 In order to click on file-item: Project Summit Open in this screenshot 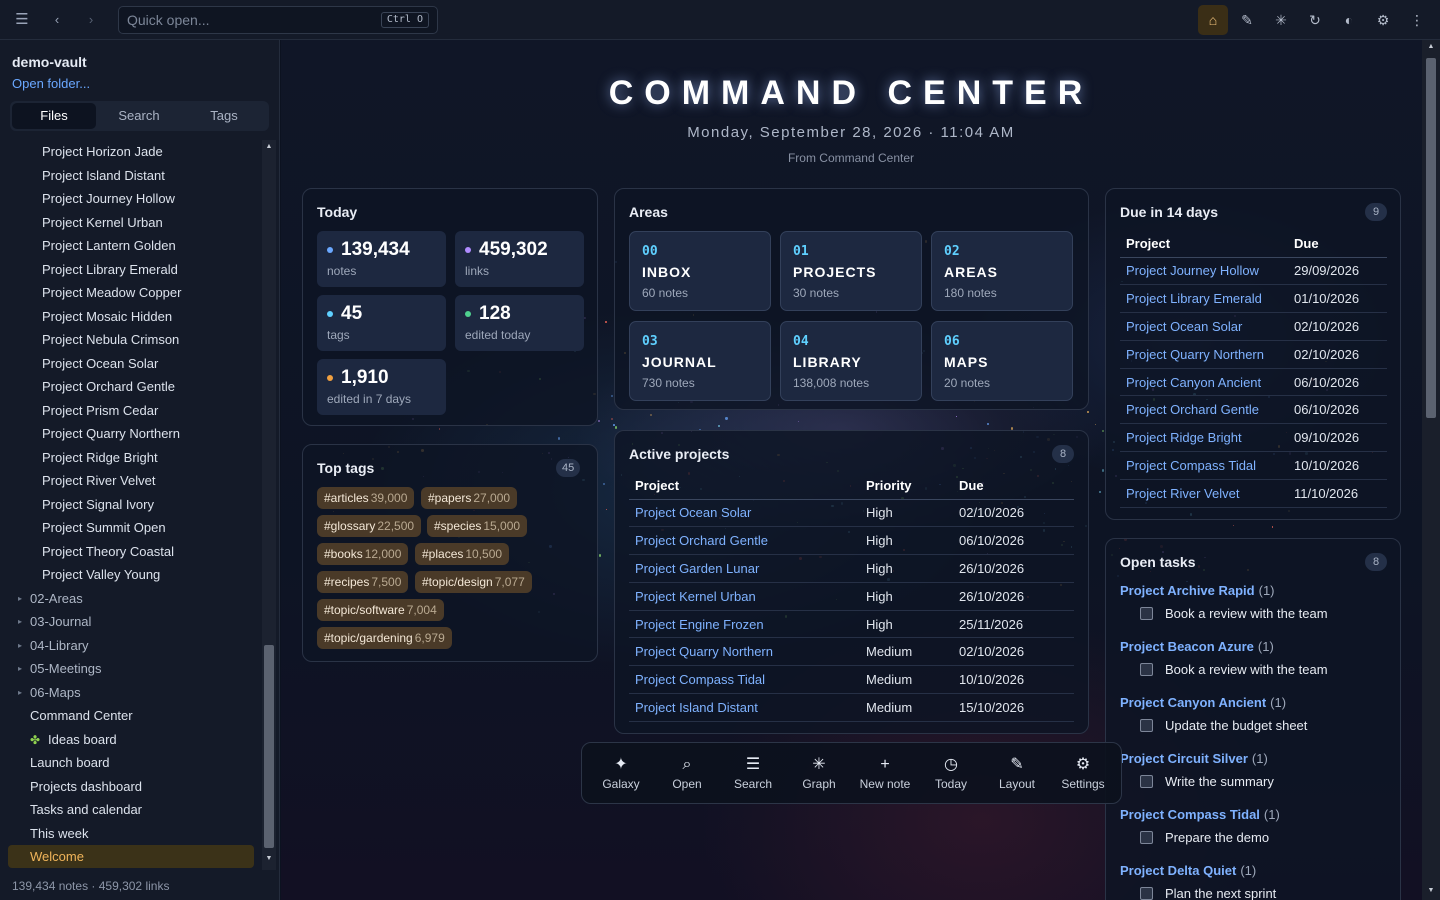, I will do `click(104, 527)`.